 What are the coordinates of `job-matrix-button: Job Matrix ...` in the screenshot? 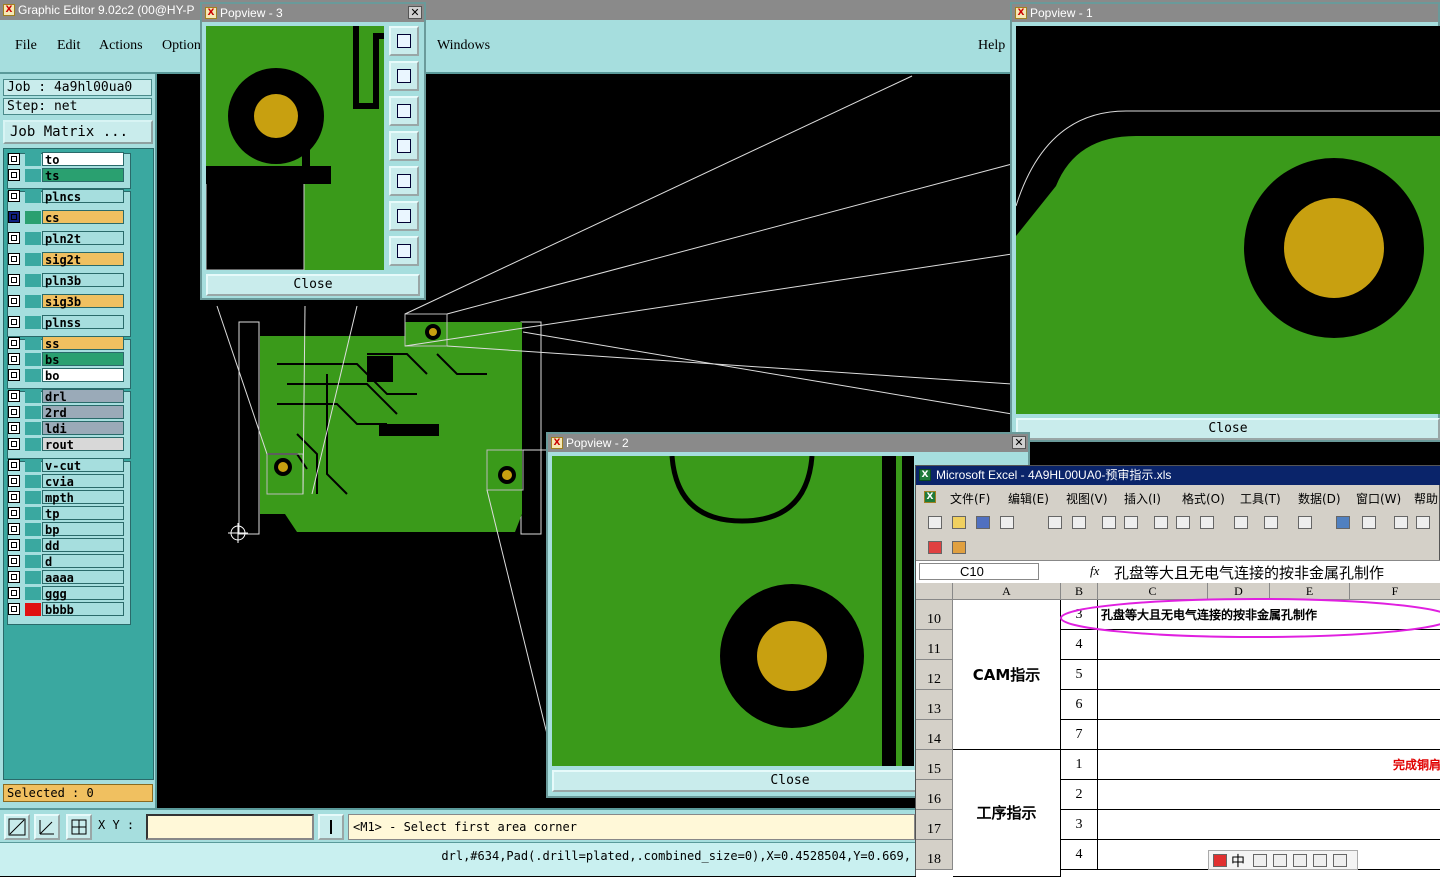 It's located at (78, 132).